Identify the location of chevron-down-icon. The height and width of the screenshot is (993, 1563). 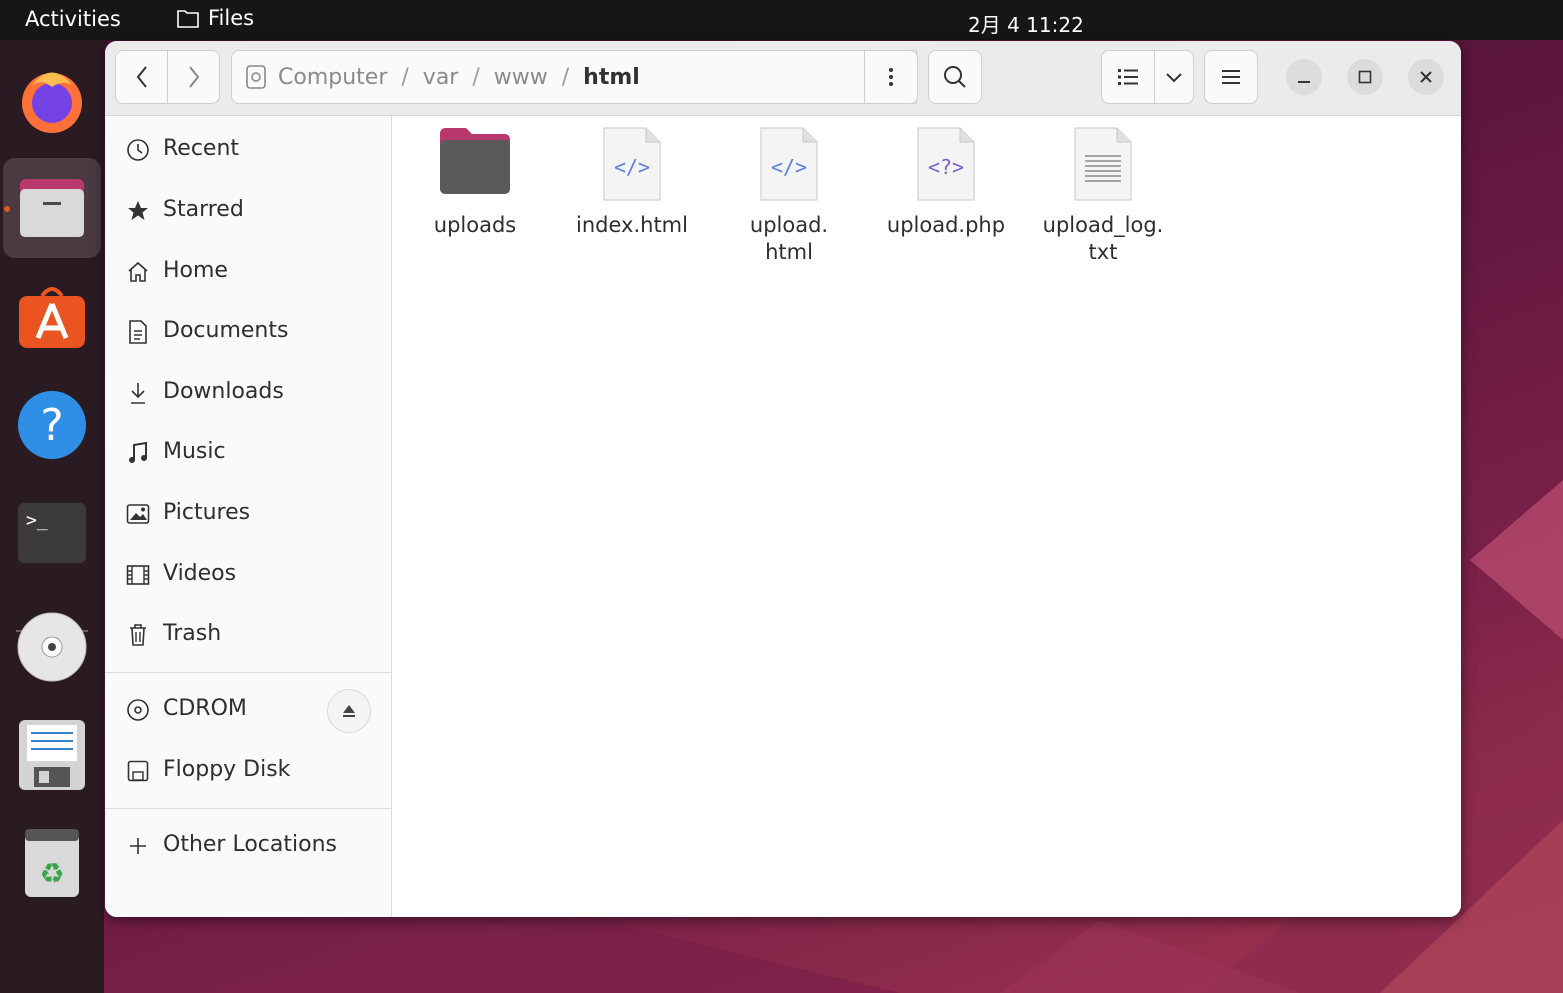
(1174, 78).